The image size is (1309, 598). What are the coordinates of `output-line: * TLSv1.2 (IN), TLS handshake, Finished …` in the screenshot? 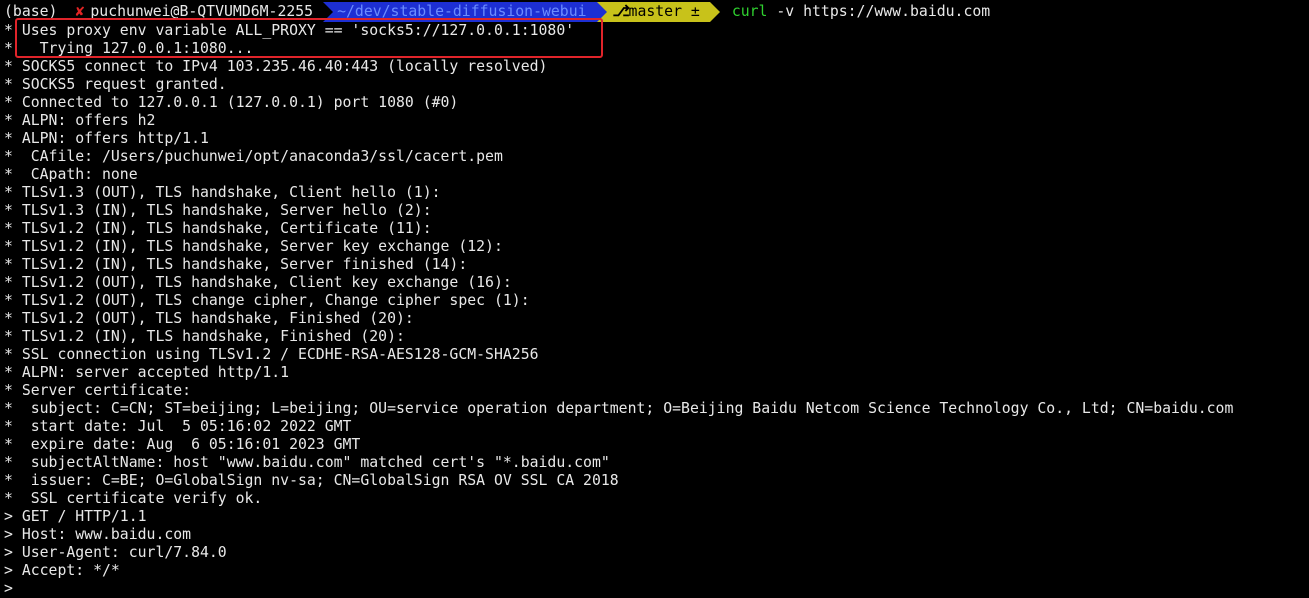 It's located at (204, 336).